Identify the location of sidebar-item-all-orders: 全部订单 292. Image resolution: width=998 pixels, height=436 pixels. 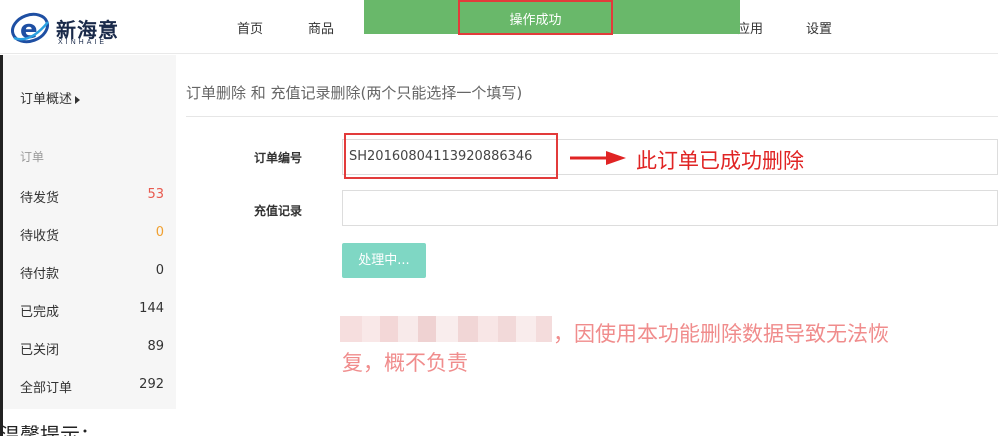
(93, 387).